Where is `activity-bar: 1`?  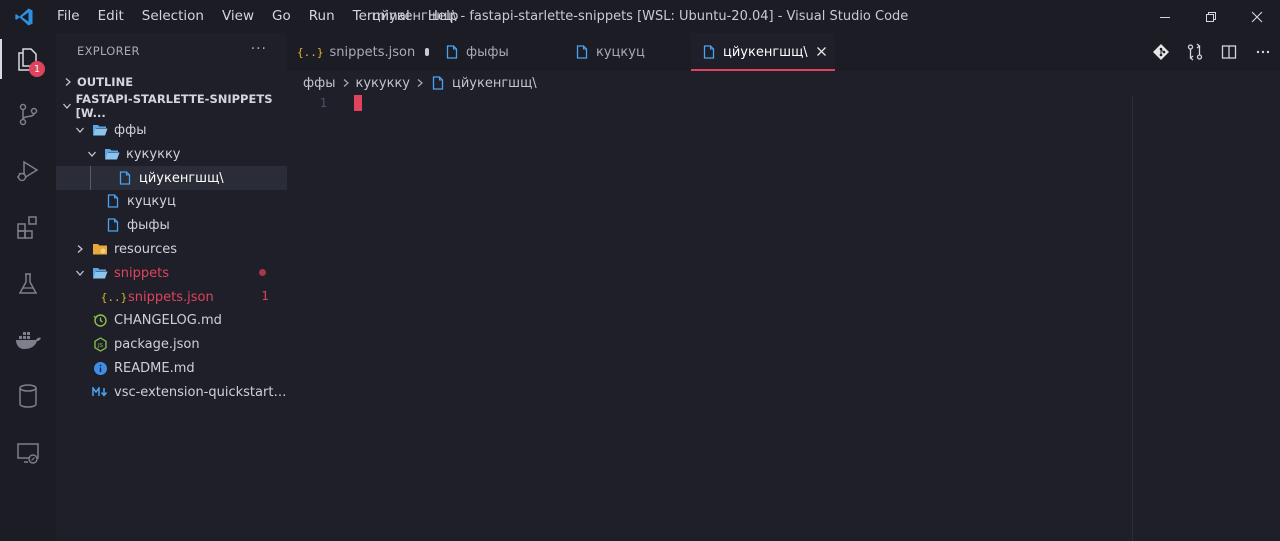
activity-bar: 1 is located at coordinates (28, 287).